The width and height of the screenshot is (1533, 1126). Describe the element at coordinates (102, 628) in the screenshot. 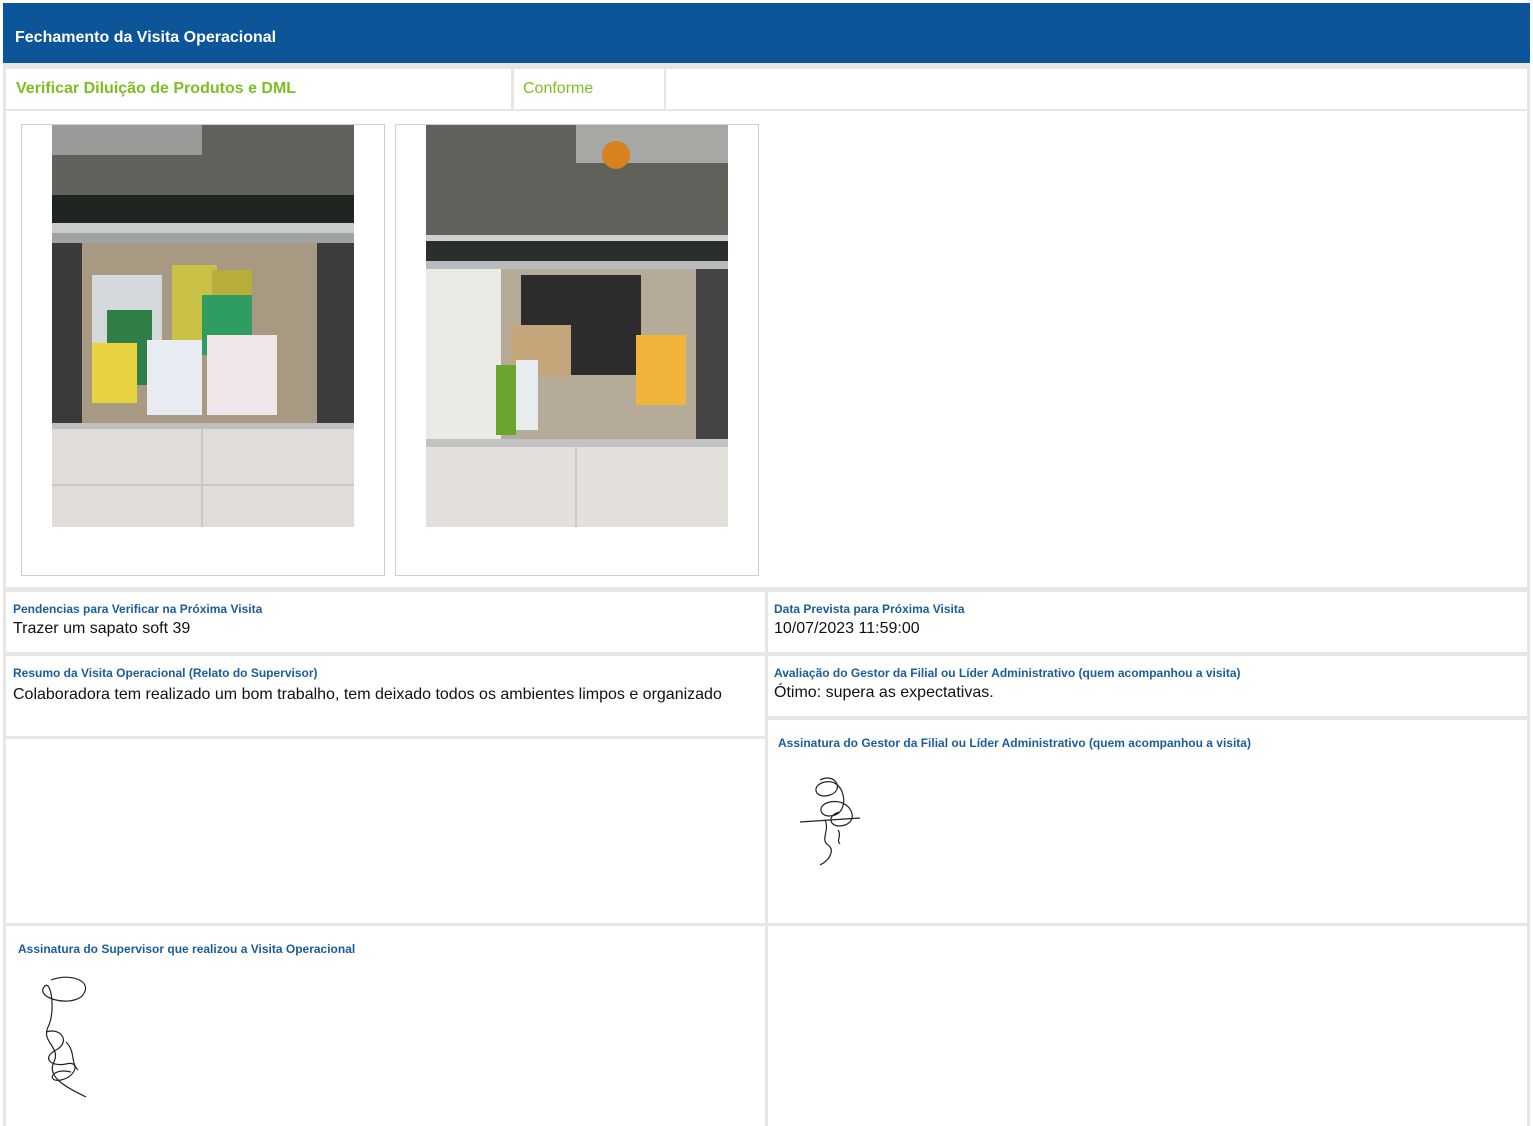

I see `pendencias-value: Trazer um sapato soft 39` at that location.